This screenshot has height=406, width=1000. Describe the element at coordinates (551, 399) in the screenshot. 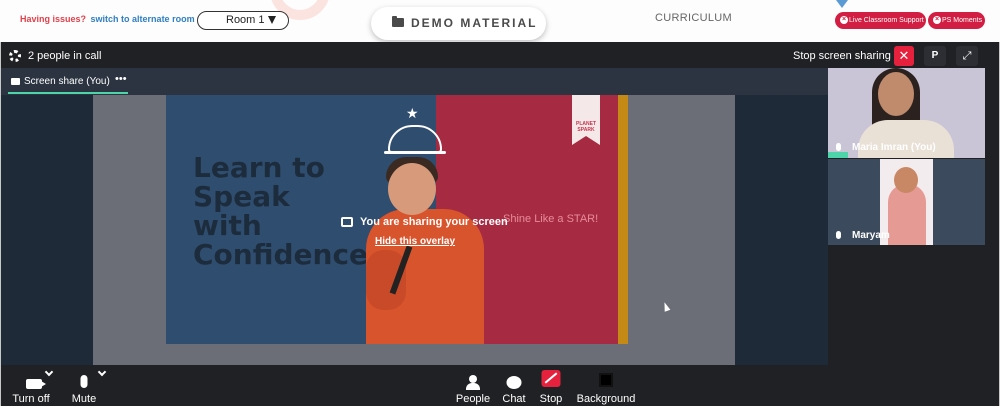

I see `stop-label: Stop` at that location.